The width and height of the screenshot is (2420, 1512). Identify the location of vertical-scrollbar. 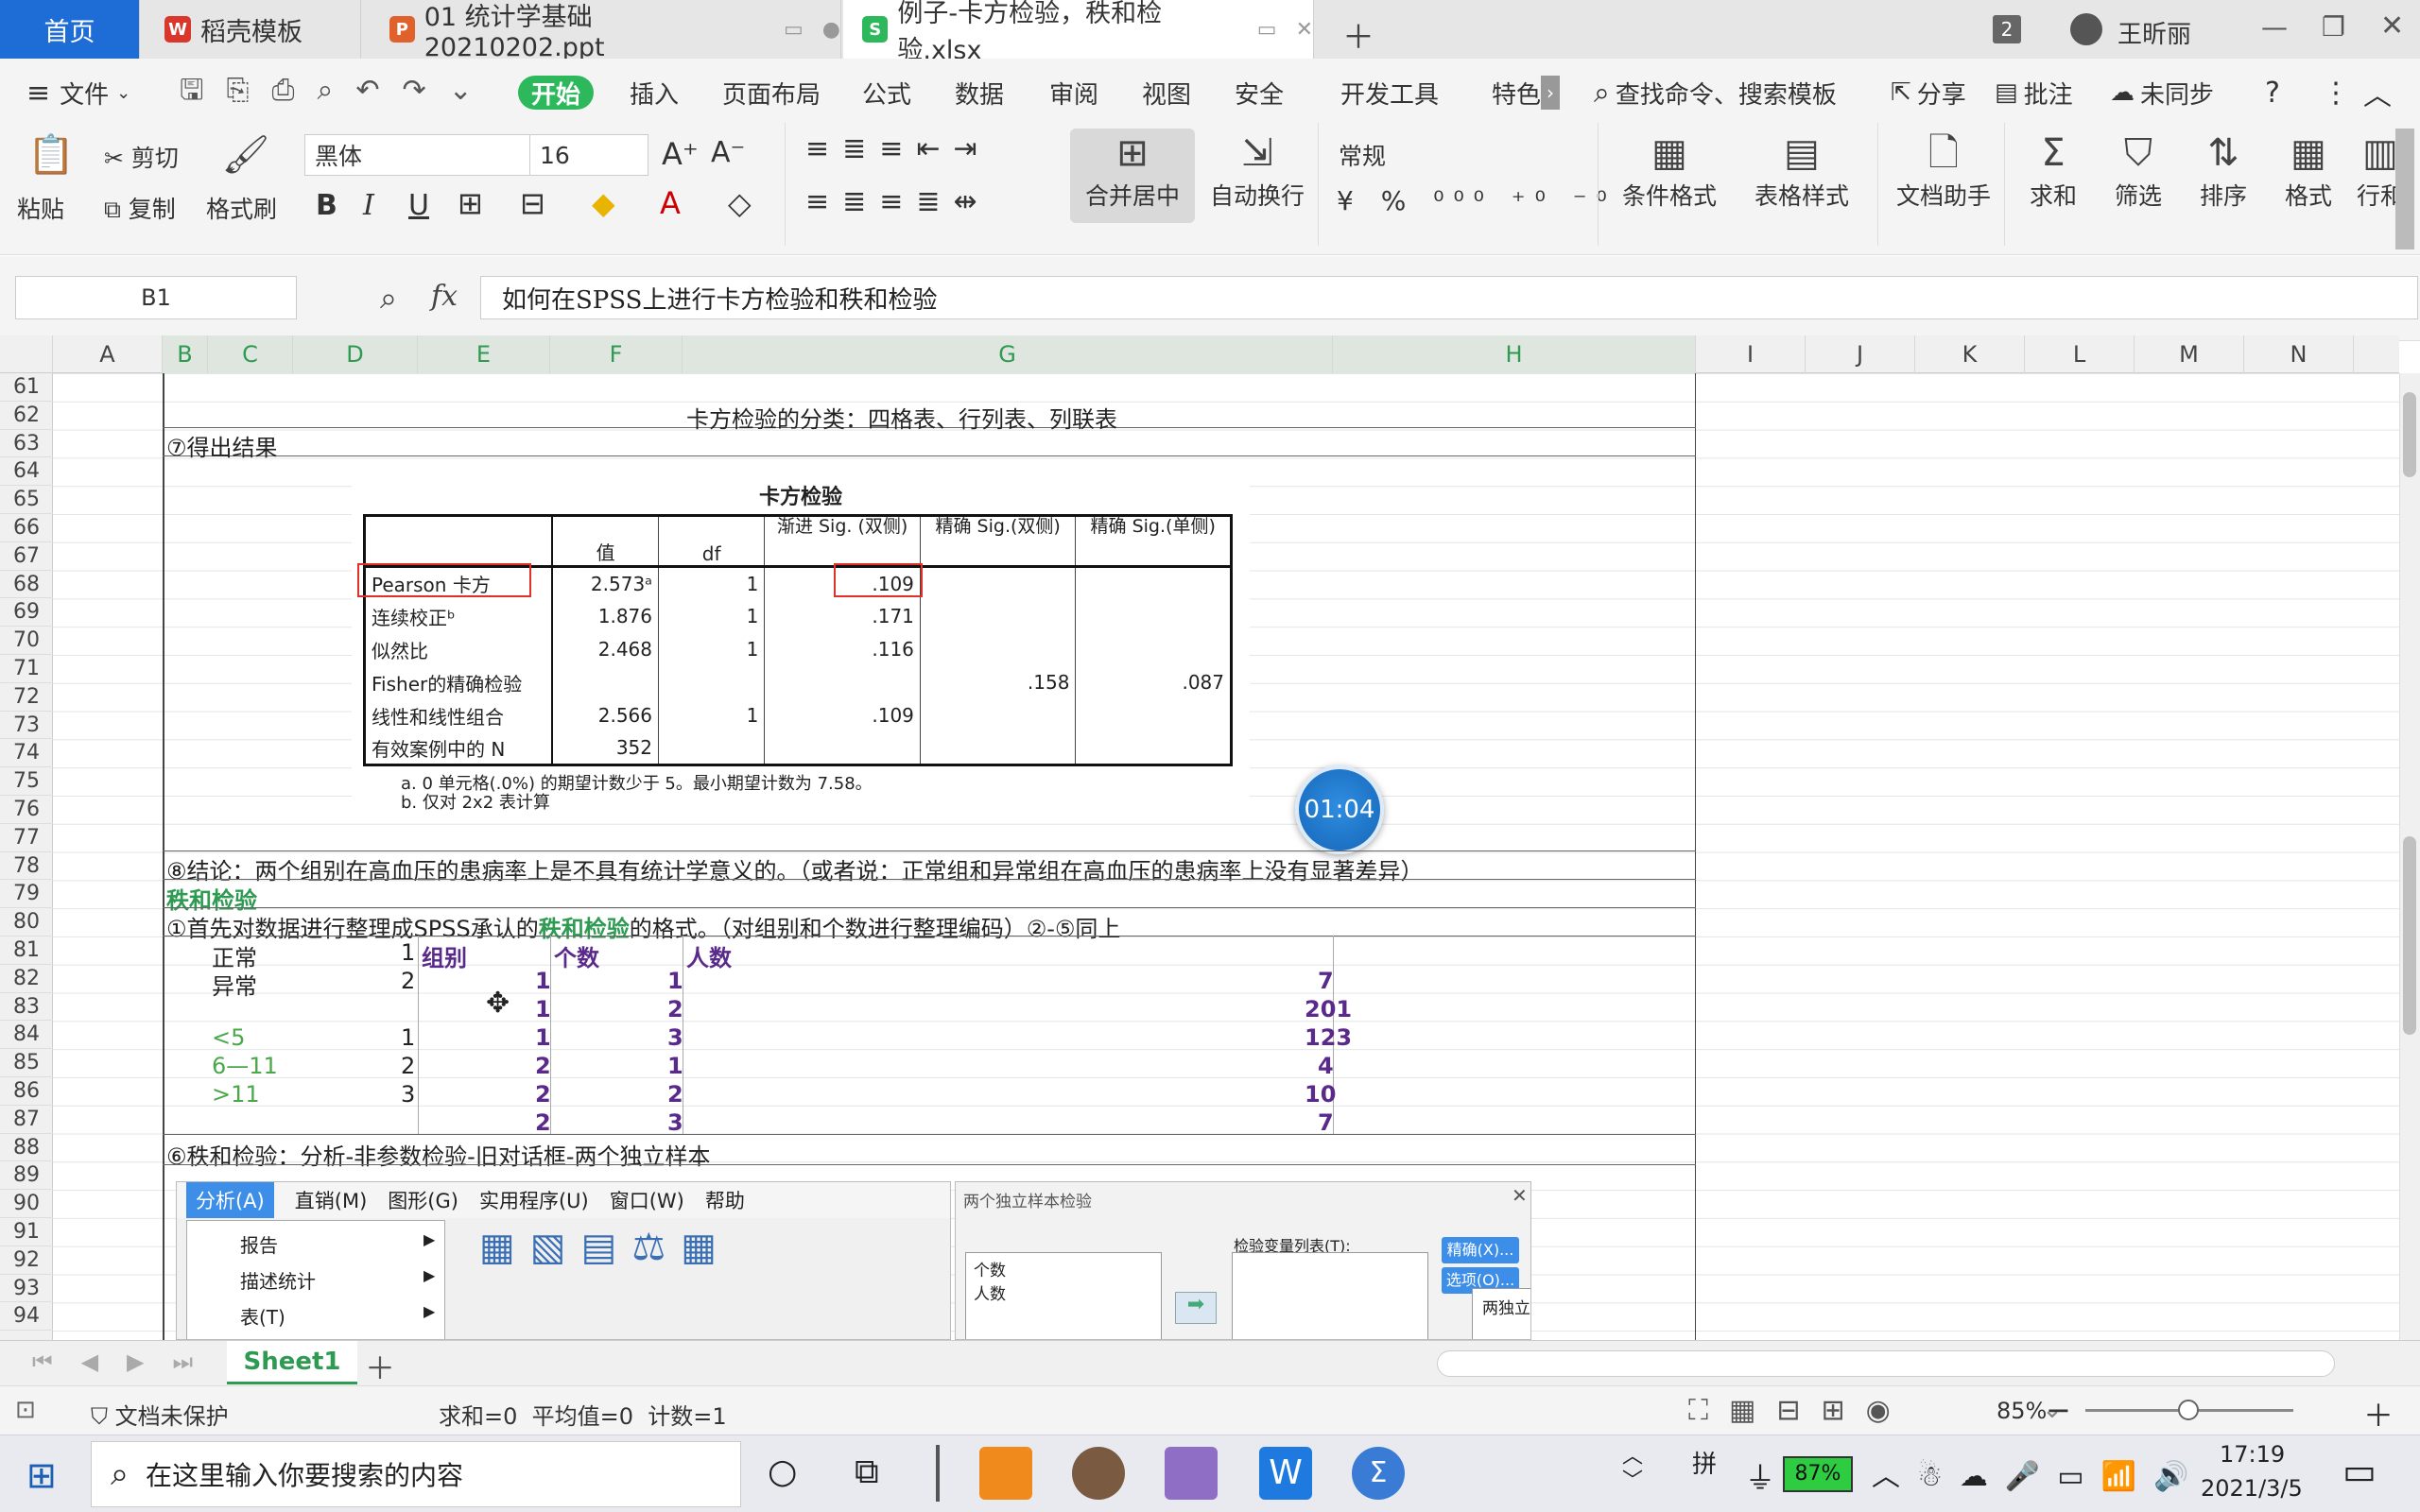
(2409, 856).